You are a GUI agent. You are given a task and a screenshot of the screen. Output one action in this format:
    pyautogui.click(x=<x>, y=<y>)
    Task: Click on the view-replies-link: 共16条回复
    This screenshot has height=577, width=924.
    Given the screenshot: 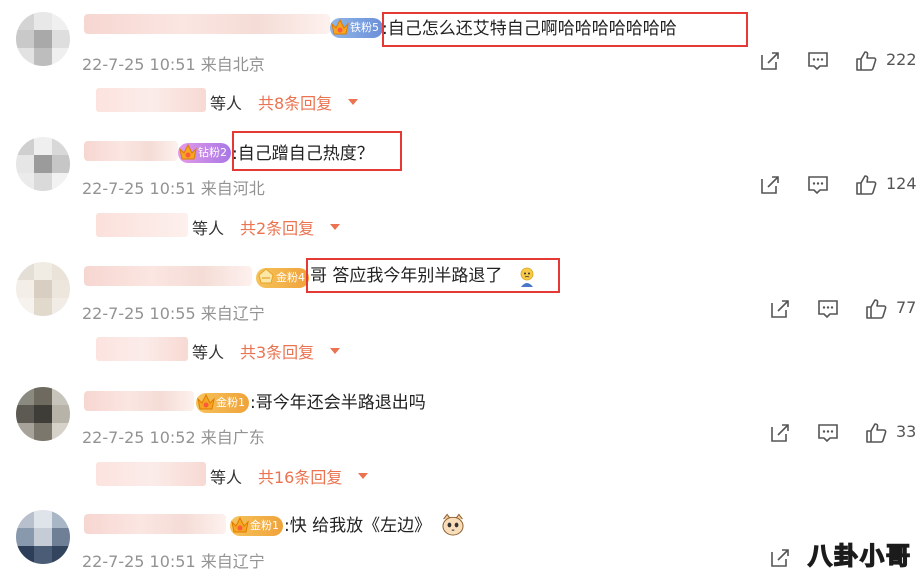 What is the action you would take?
    pyautogui.click(x=300, y=476)
    